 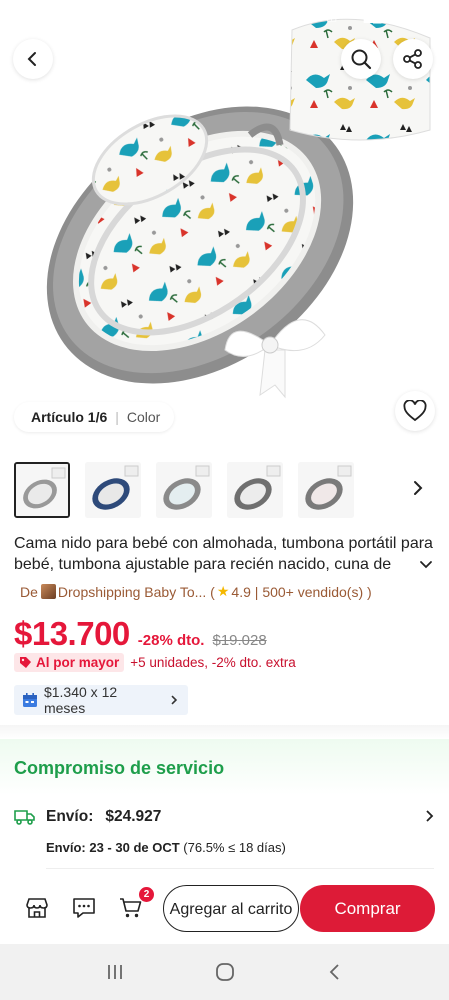 What do you see at coordinates (84, 908) in the screenshot?
I see `chat-icon` at bounding box center [84, 908].